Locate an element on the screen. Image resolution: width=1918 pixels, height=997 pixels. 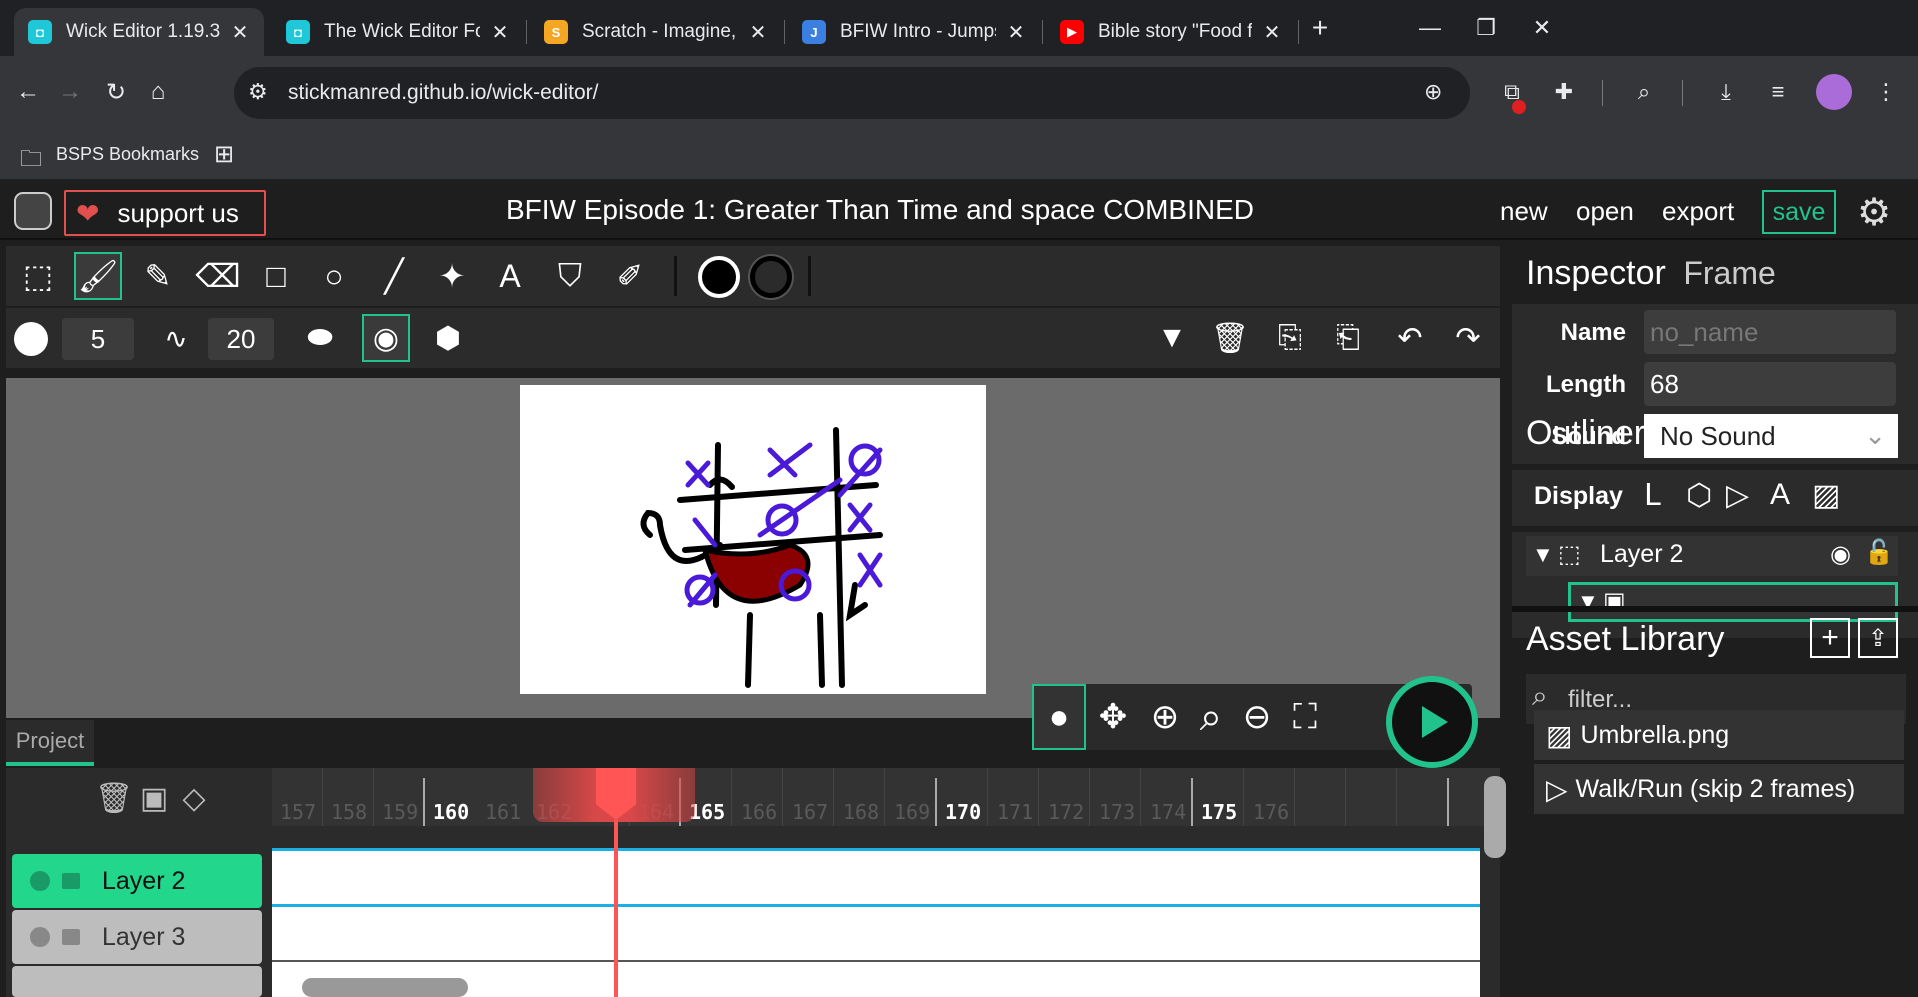
brush-mode-paint-icon: ⬬ is located at coordinates (320, 338).